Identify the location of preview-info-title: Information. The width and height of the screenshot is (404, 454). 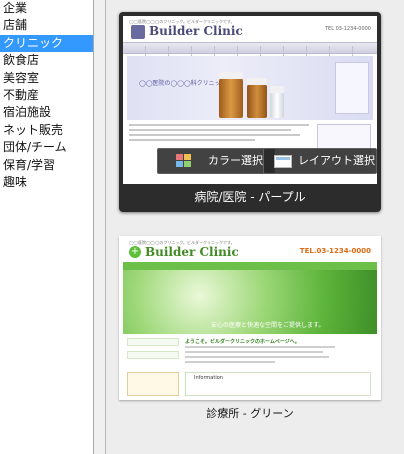
(208, 378).